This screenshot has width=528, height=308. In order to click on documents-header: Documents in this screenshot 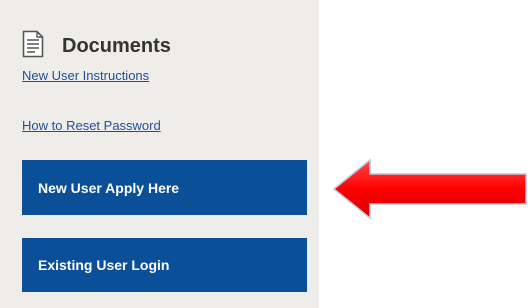, I will do `click(96, 44)`.